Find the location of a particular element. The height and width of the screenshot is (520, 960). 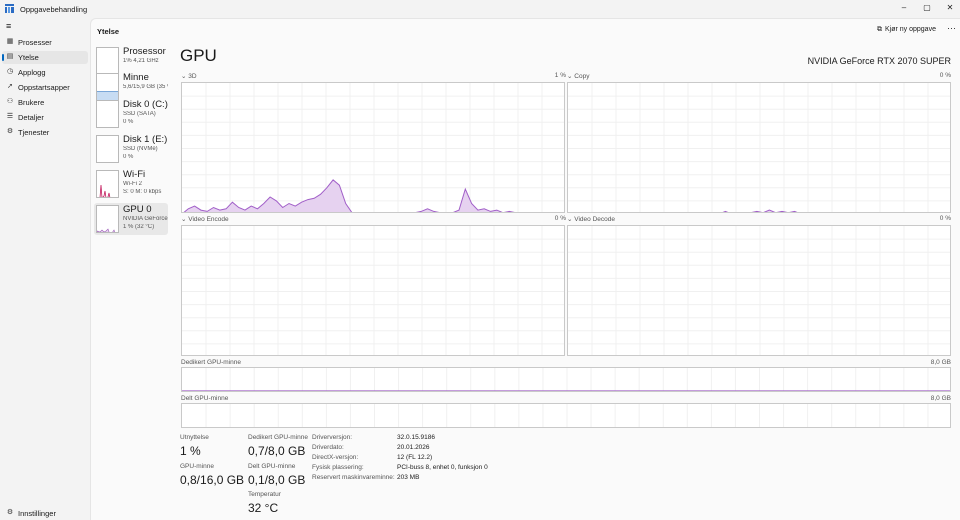

detail-key: Fysisk plassering: is located at coordinates (338, 467).